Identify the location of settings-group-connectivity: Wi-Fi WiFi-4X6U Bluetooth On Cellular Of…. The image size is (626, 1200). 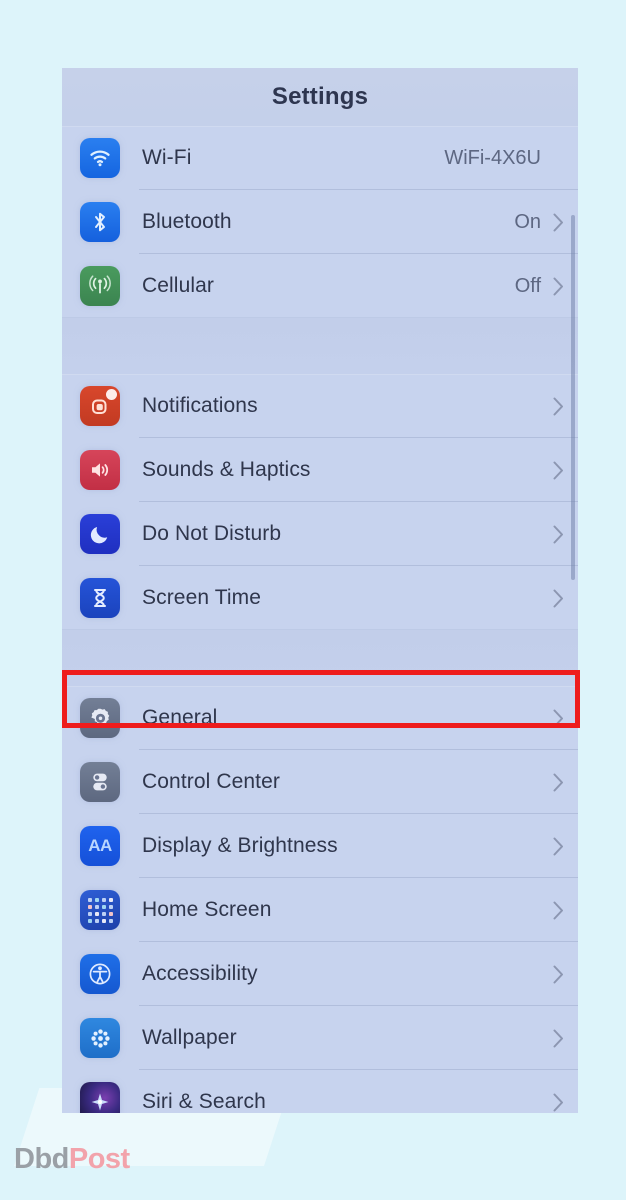
(320, 222).